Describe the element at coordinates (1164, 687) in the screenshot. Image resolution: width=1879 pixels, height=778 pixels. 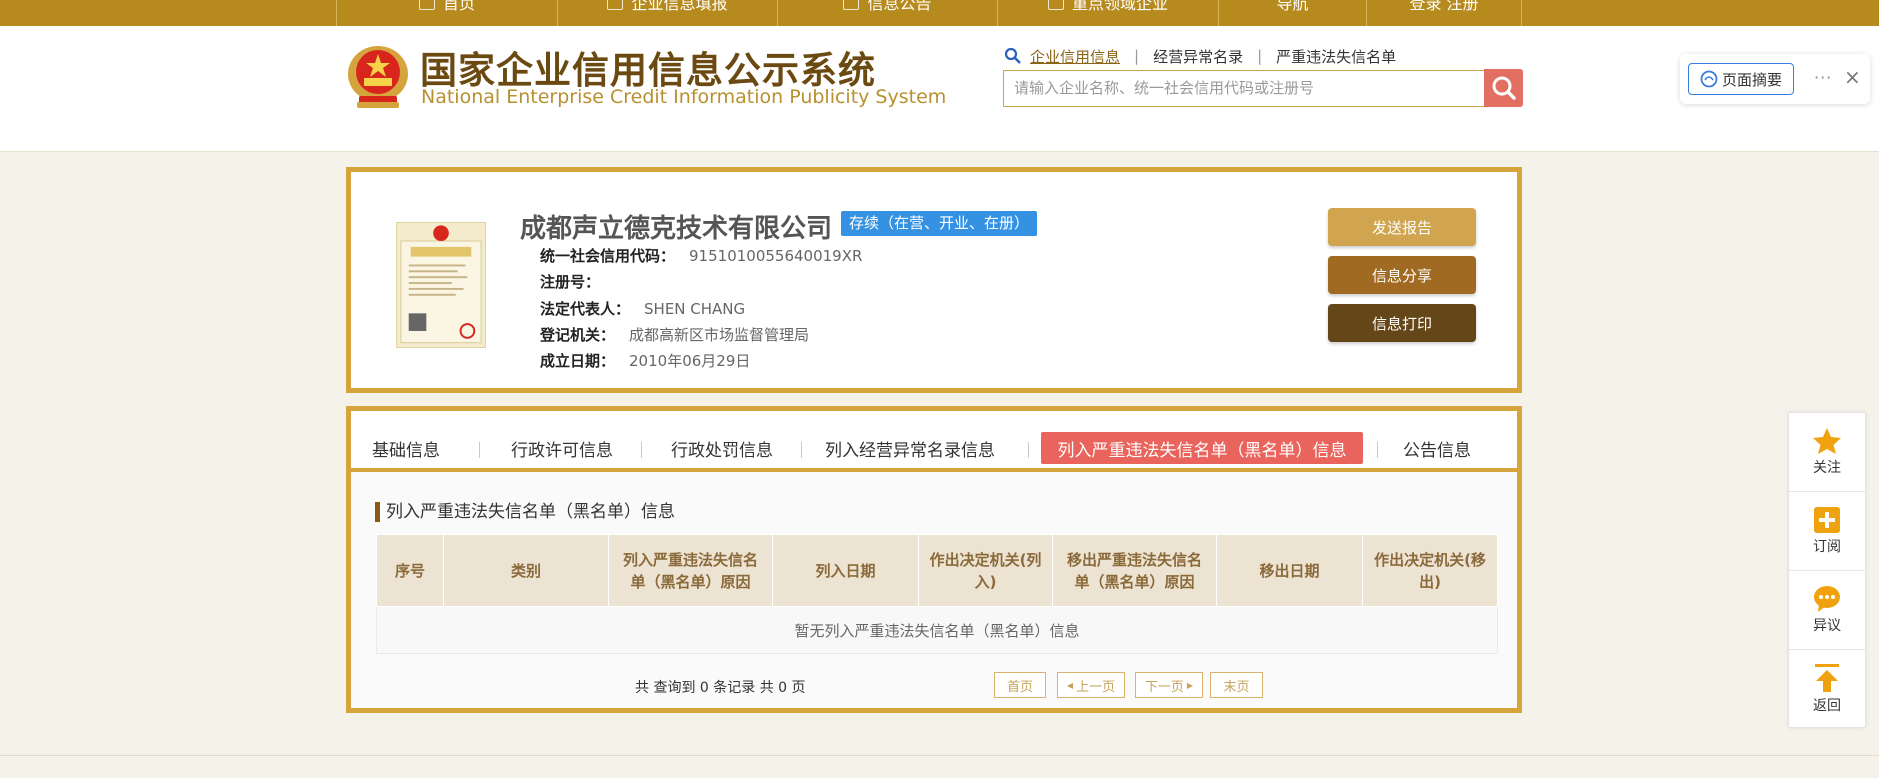
I see `pager-next-label: 下一页` at that location.